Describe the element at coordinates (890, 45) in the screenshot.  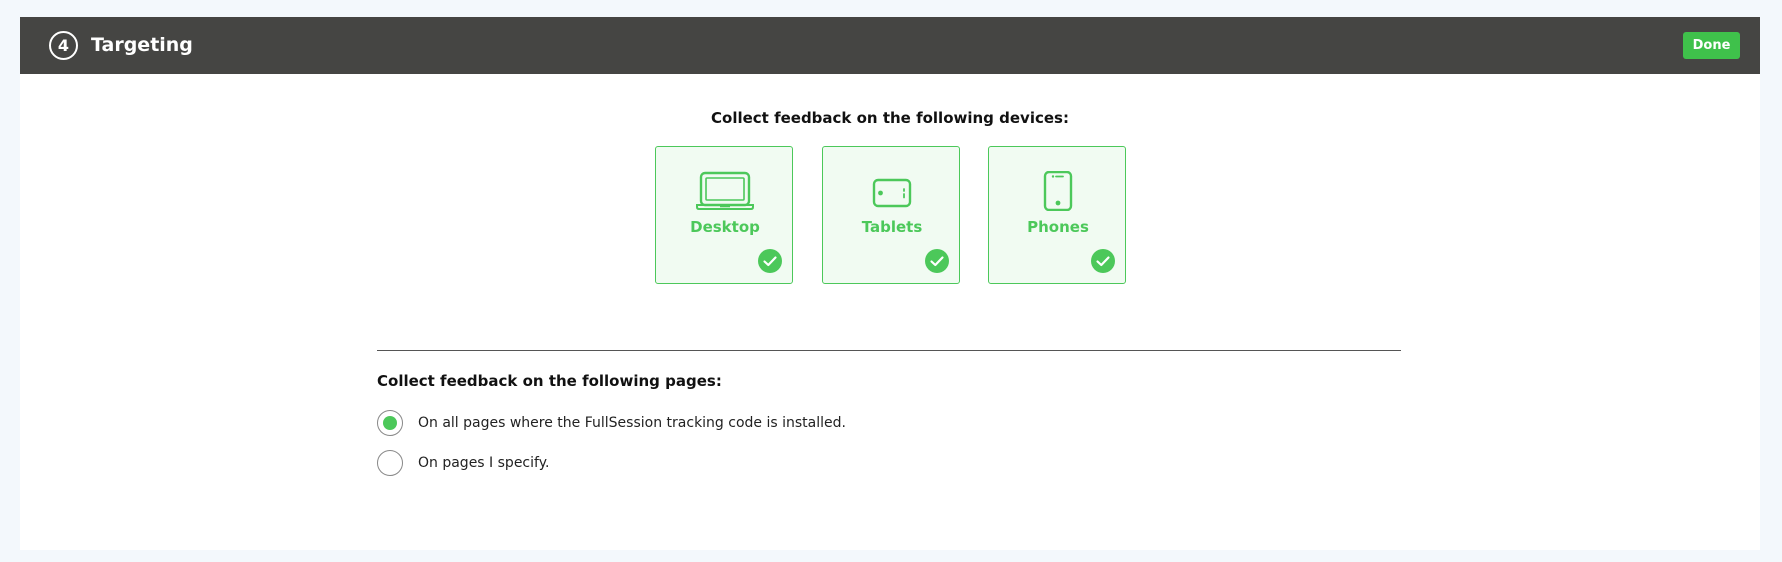
I see `section-header: 4 Targeting Done` at that location.